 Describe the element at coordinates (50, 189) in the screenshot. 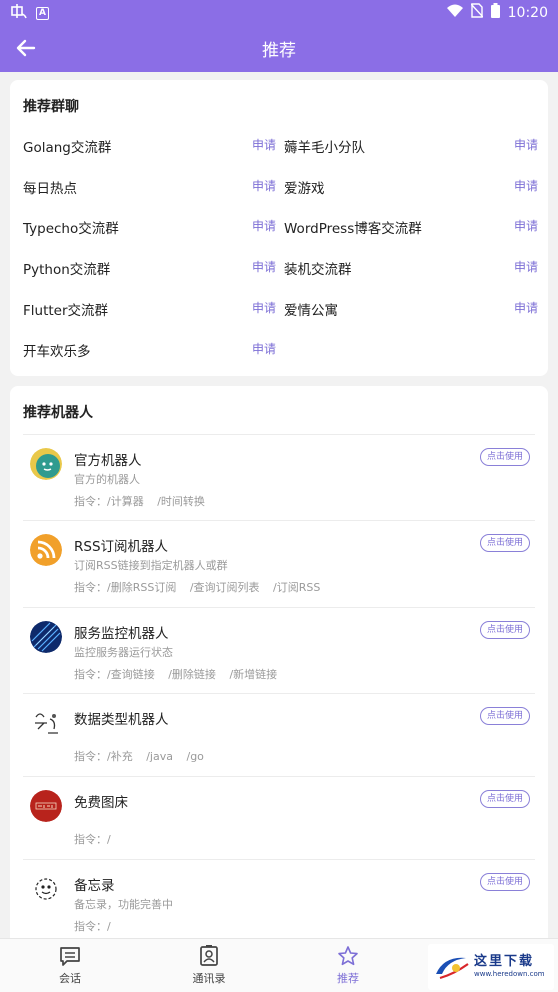

I see `group-name: 每日热点` at that location.